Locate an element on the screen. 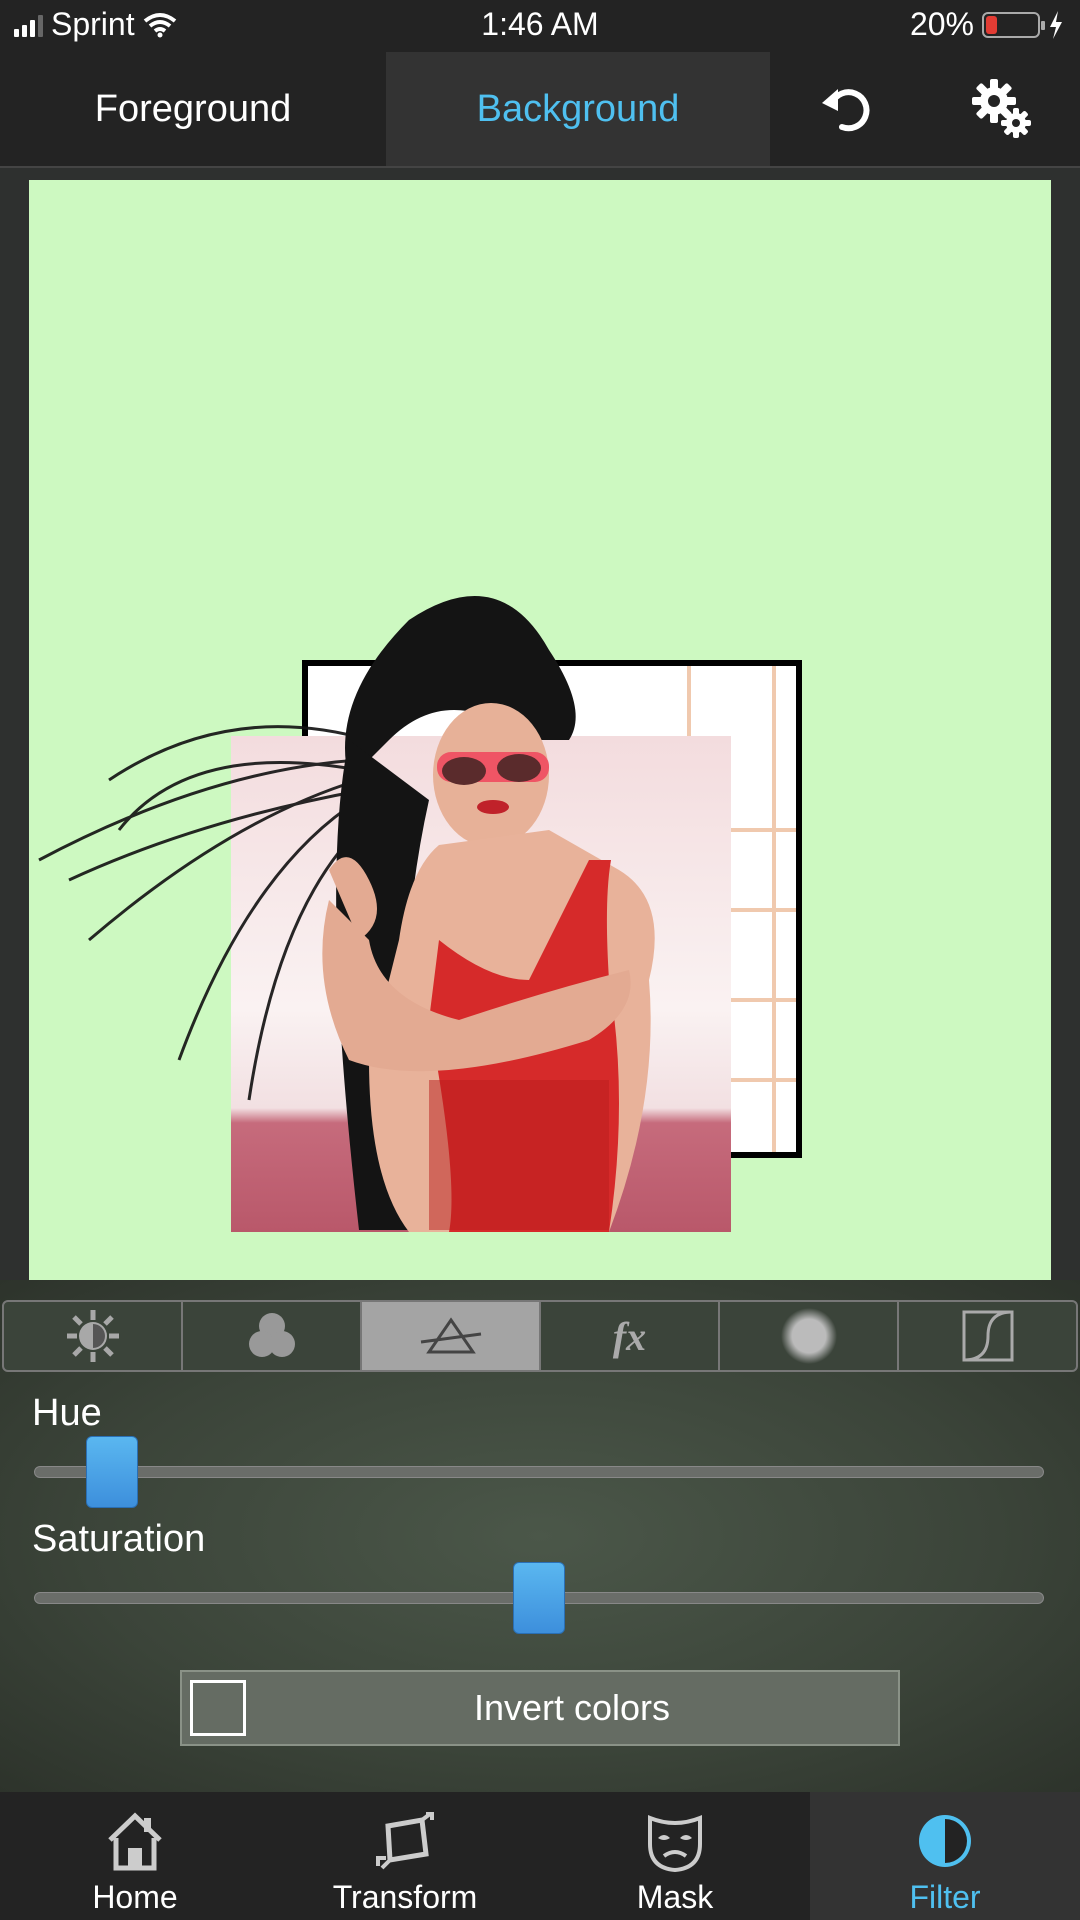 This screenshot has width=1080, height=1920. battery-info: 20% is located at coordinates (987, 24).